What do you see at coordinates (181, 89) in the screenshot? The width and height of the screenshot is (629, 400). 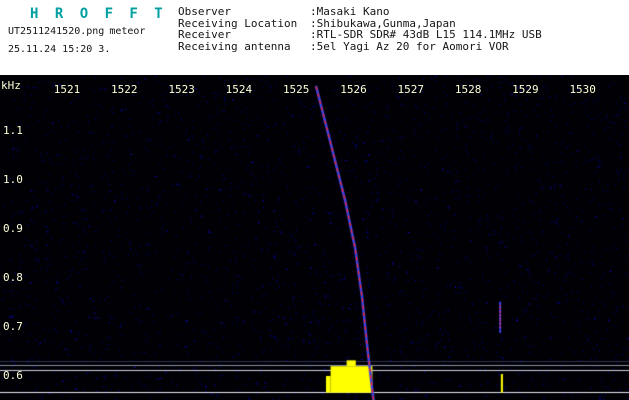 I see `x-tick-label: 1523` at bounding box center [181, 89].